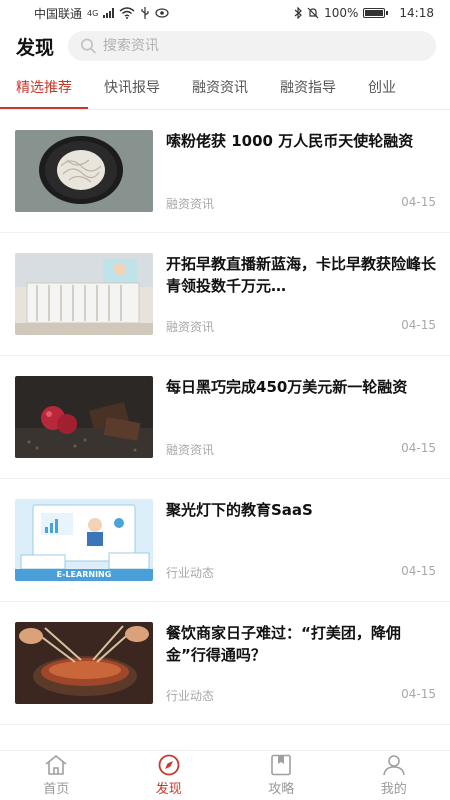  I want to click on news-title: 餐饮商家日子难过：“打美团，降佣金”行得通吗？, so click(283, 644).